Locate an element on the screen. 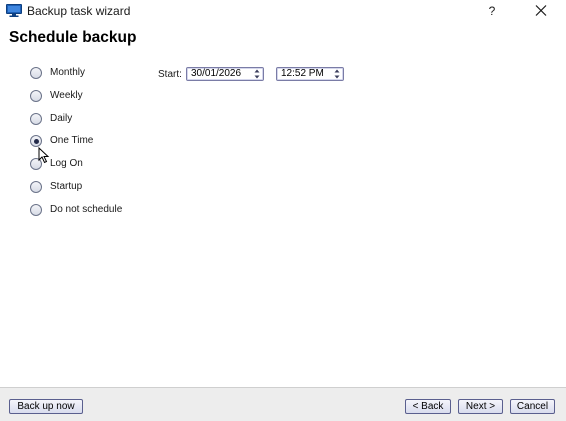  start-date-value: 30/01/2026 is located at coordinates (216, 73).